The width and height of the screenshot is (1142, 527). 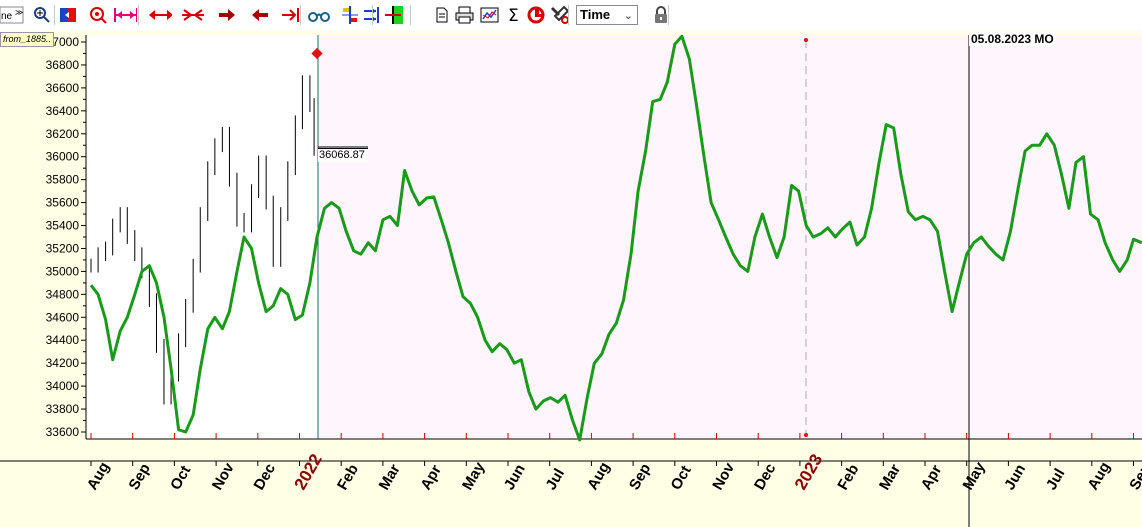 What do you see at coordinates (63, 432) in the screenshot?
I see `y-tick-label: 33600` at bounding box center [63, 432].